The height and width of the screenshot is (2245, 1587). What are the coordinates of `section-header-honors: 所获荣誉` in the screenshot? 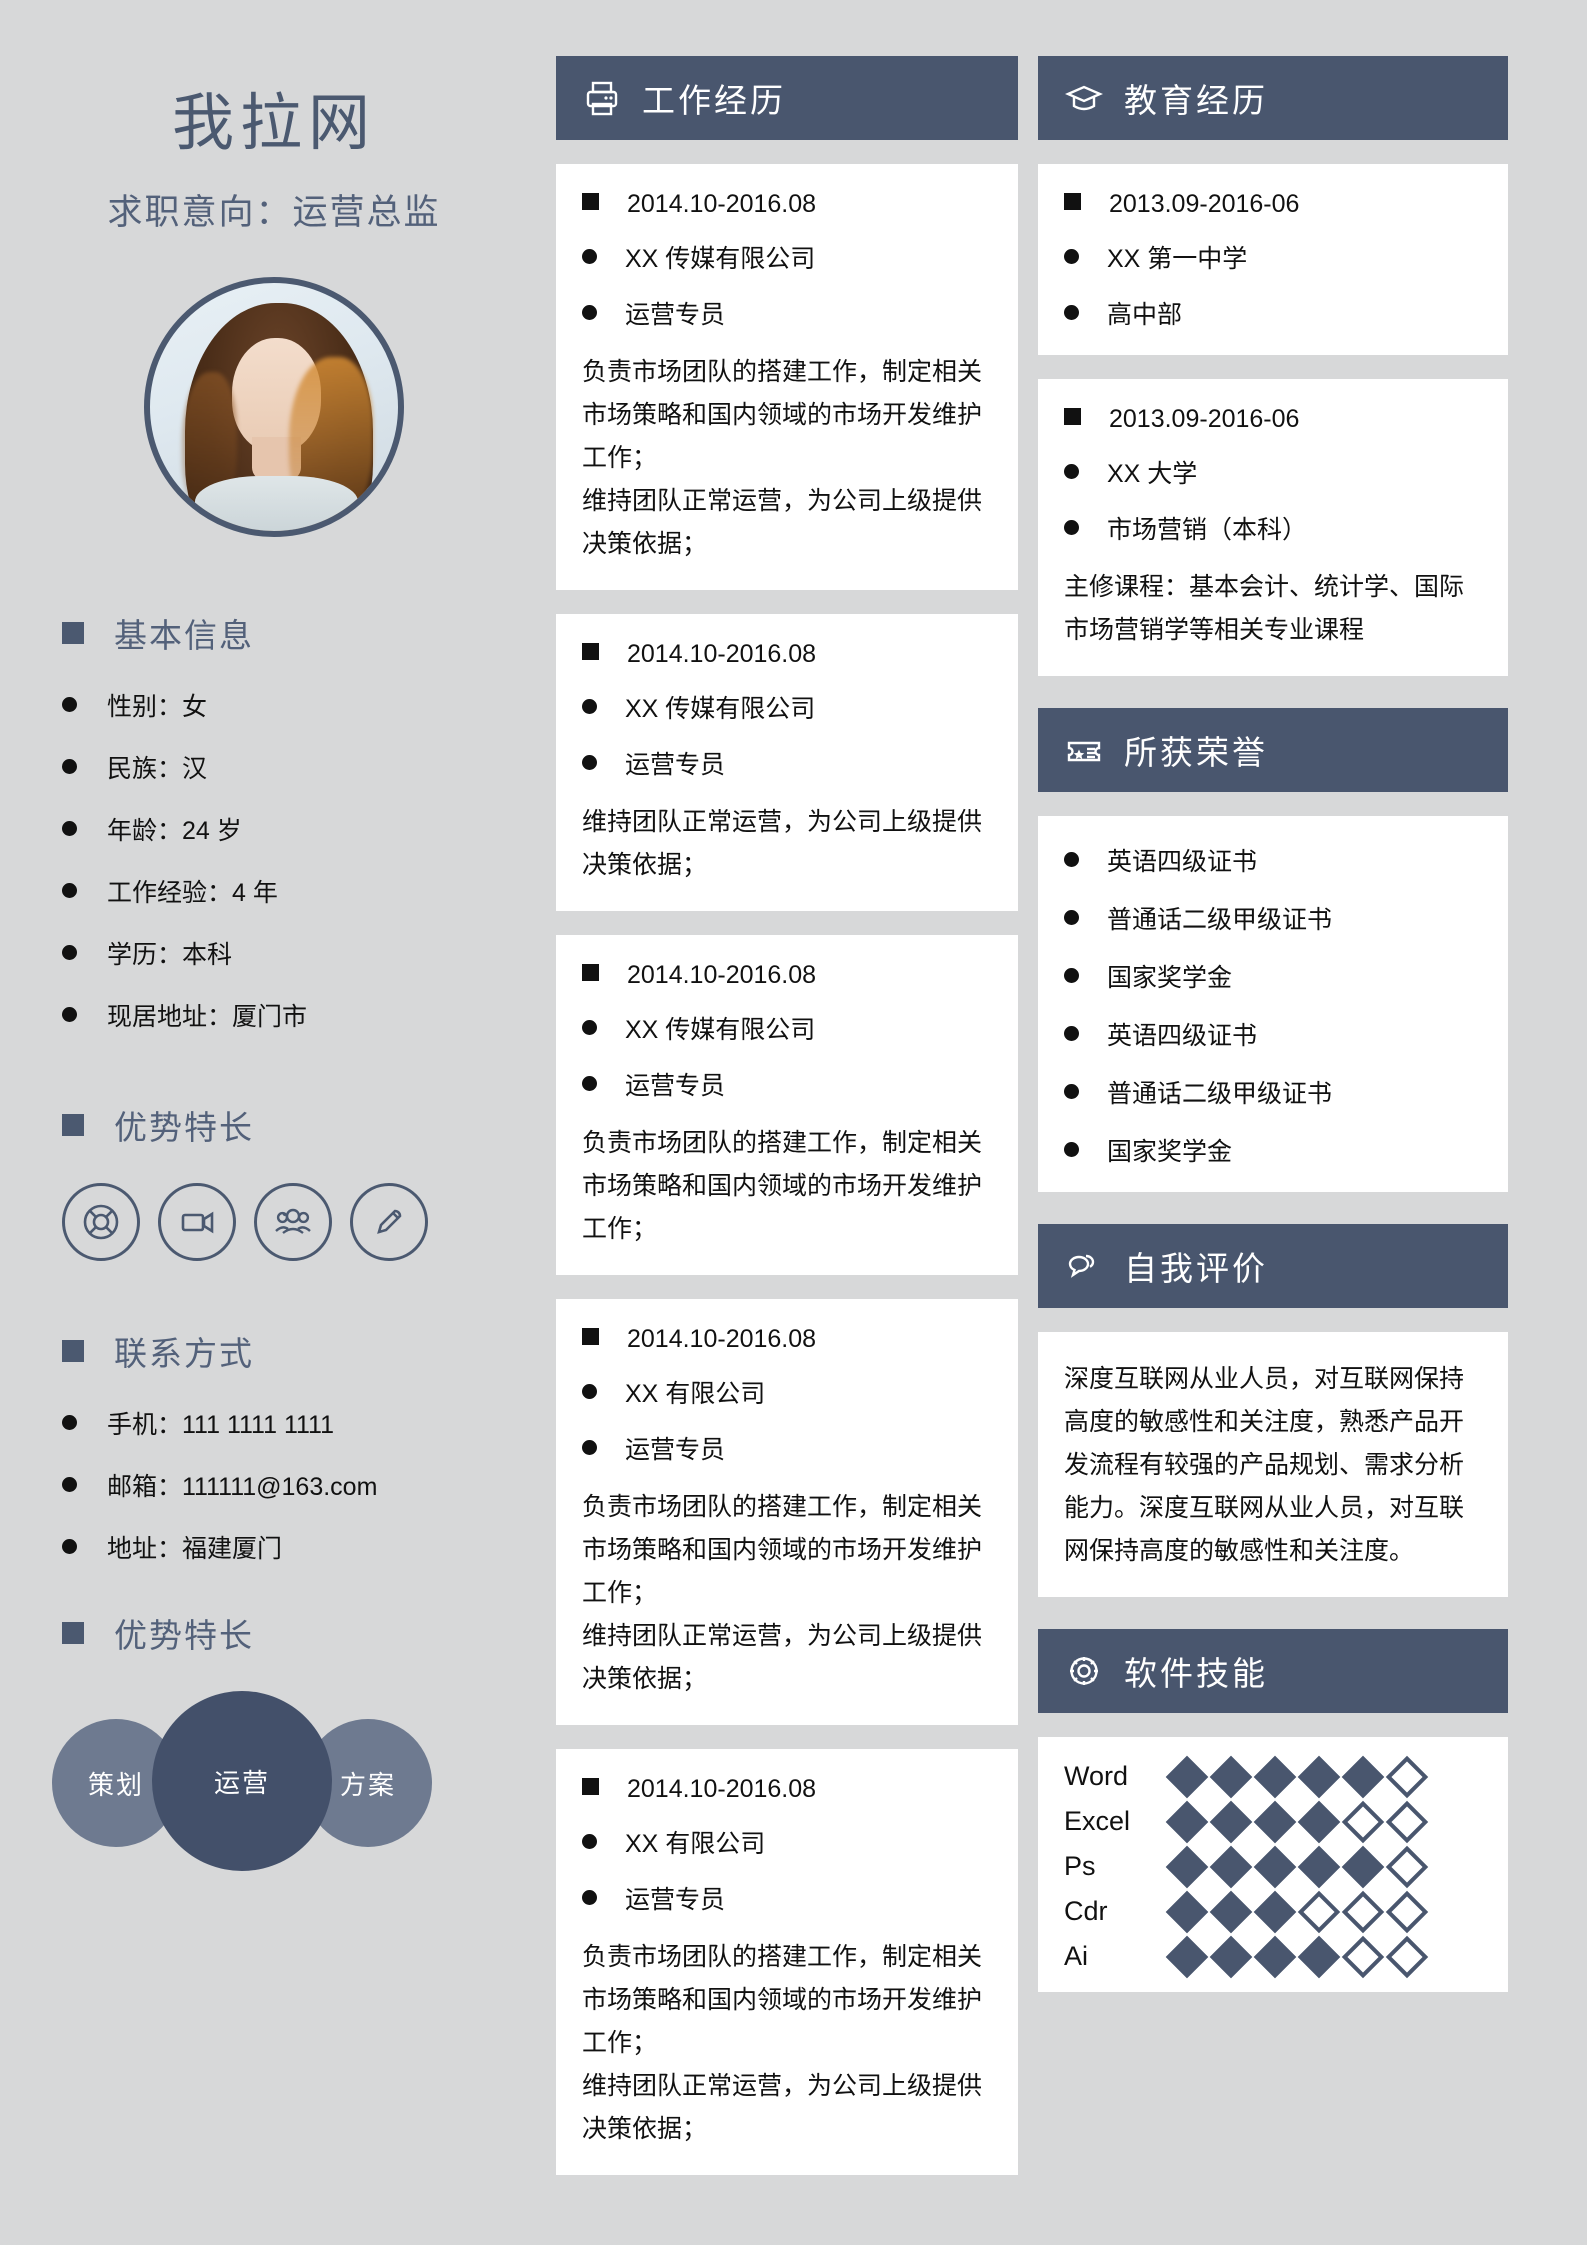 It's located at (1273, 750).